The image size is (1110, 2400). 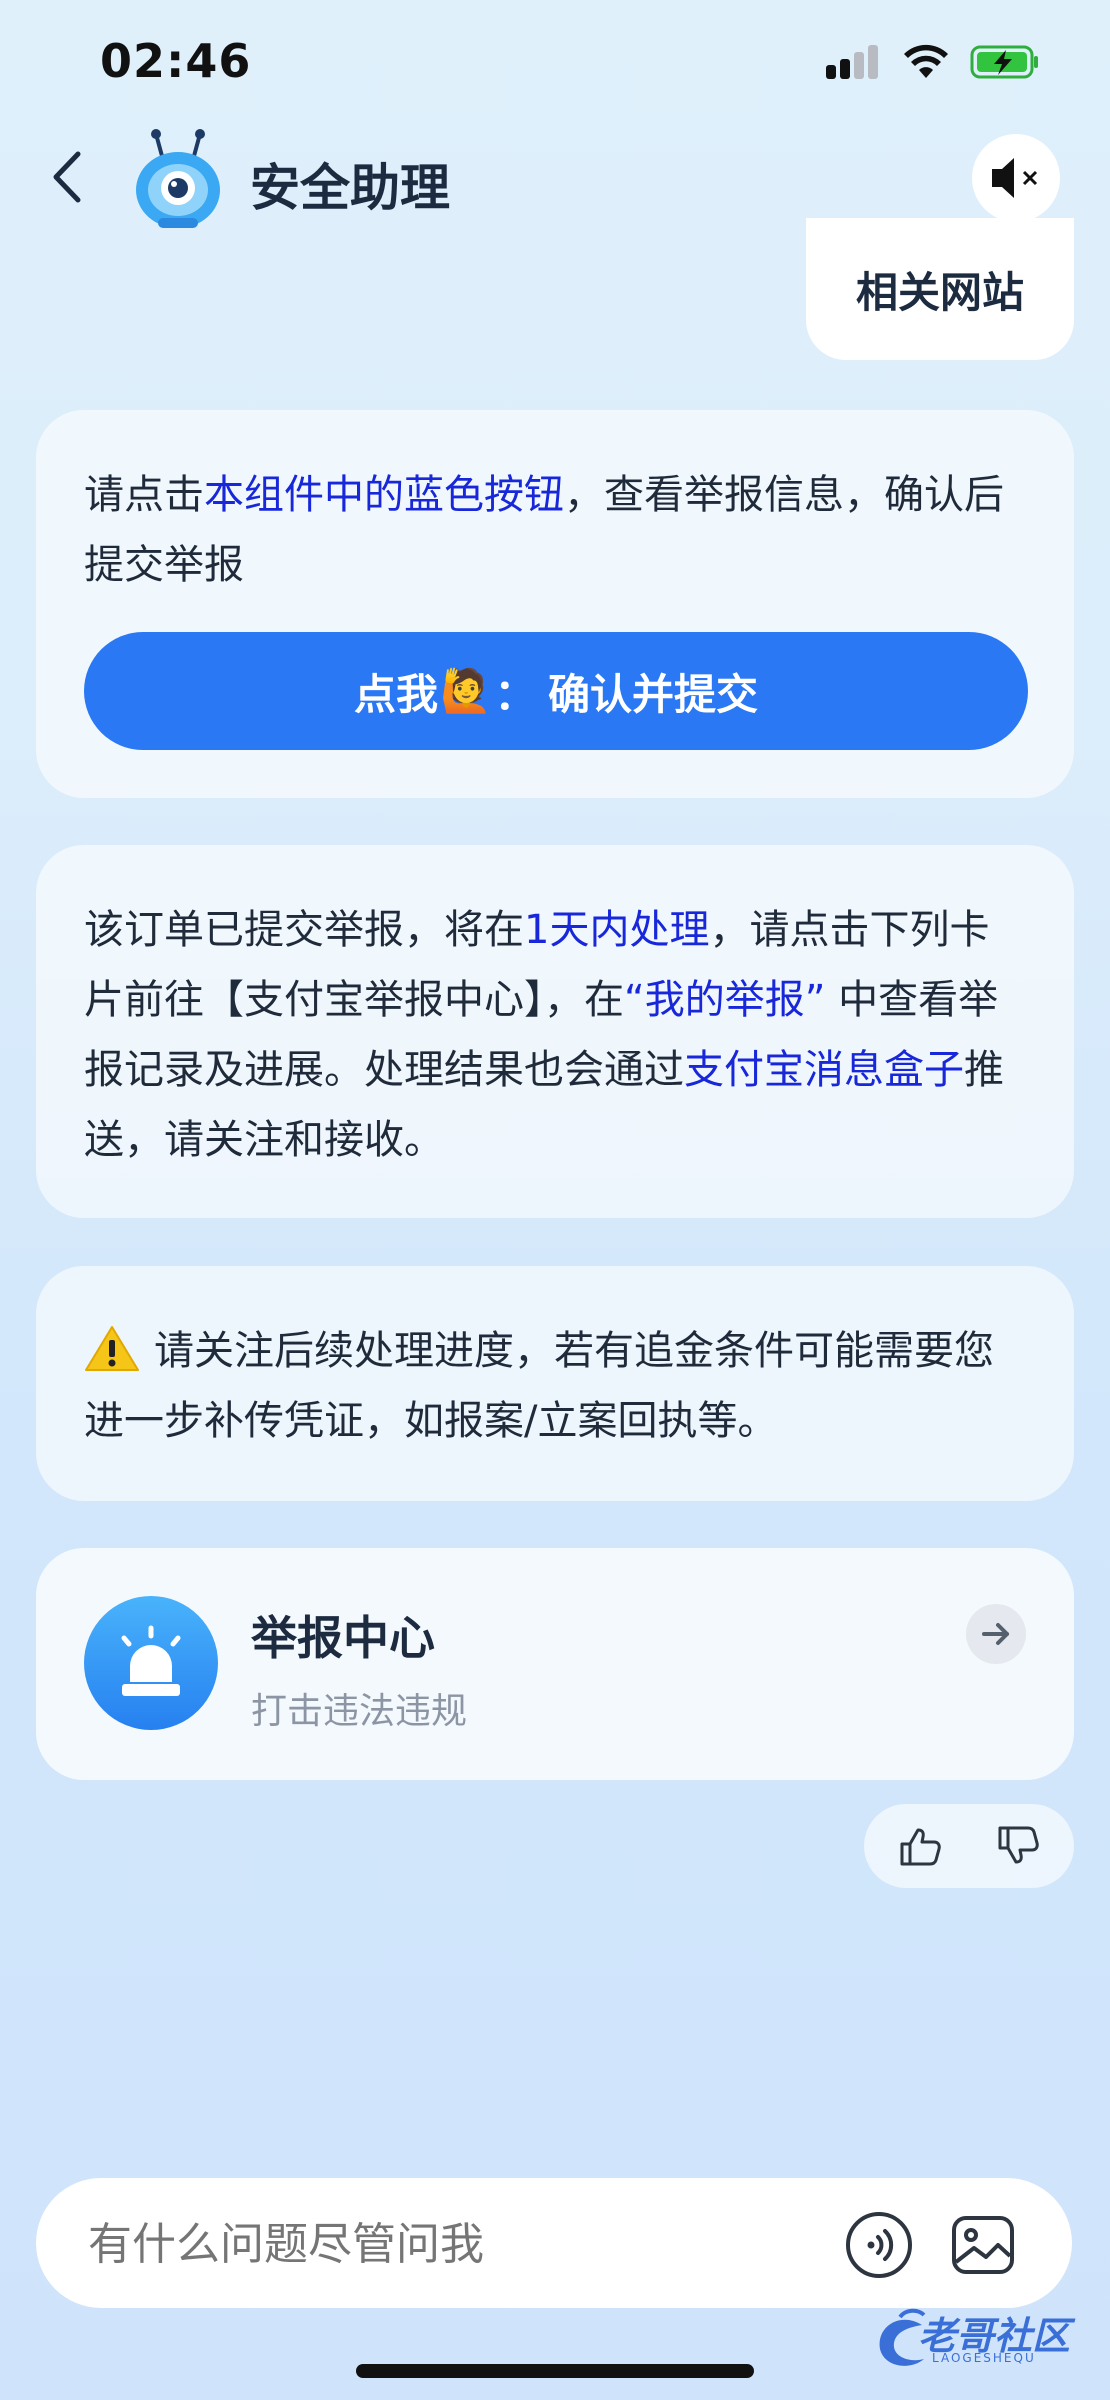 I want to click on report-center-card: 举报中心 打击违法违规, so click(x=555, y=1664).